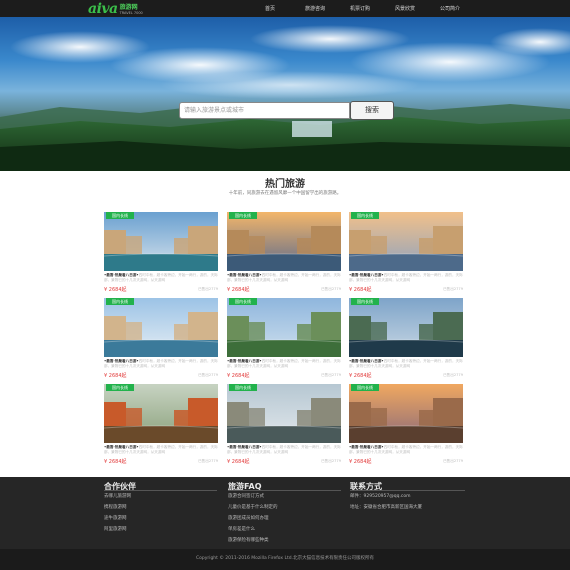 This screenshot has height=570, width=570. Describe the element at coordinates (115, 507) in the screenshot. I see `partner-link: 携程旅游网` at that location.